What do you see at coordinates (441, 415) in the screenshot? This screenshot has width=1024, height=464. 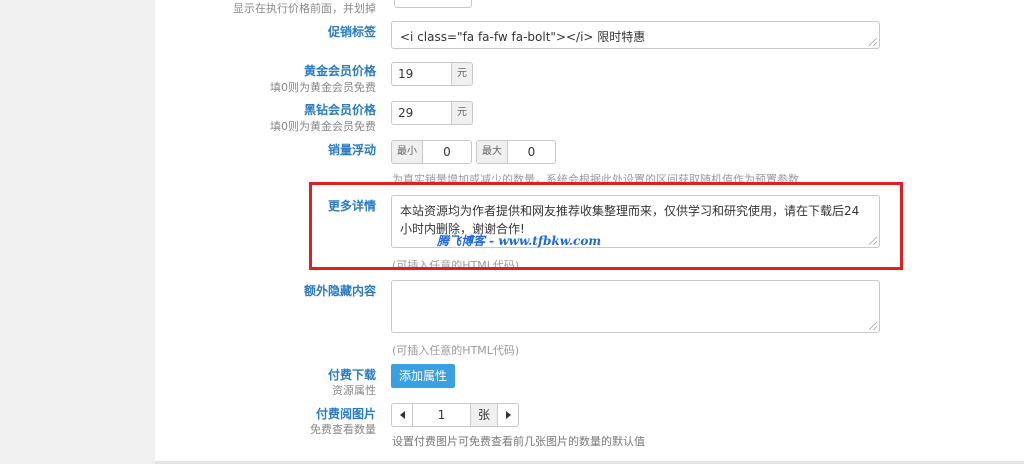 I see `paid-images-value: 1` at bounding box center [441, 415].